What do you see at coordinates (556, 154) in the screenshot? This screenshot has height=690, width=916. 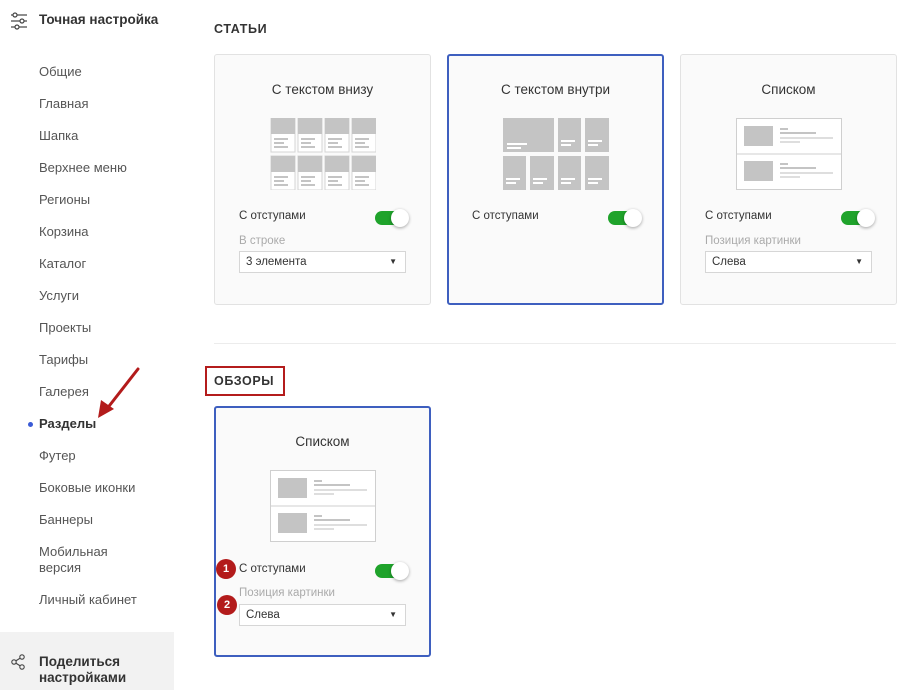 I see `grid-text-inside-illustration` at bounding box center [556, 154].